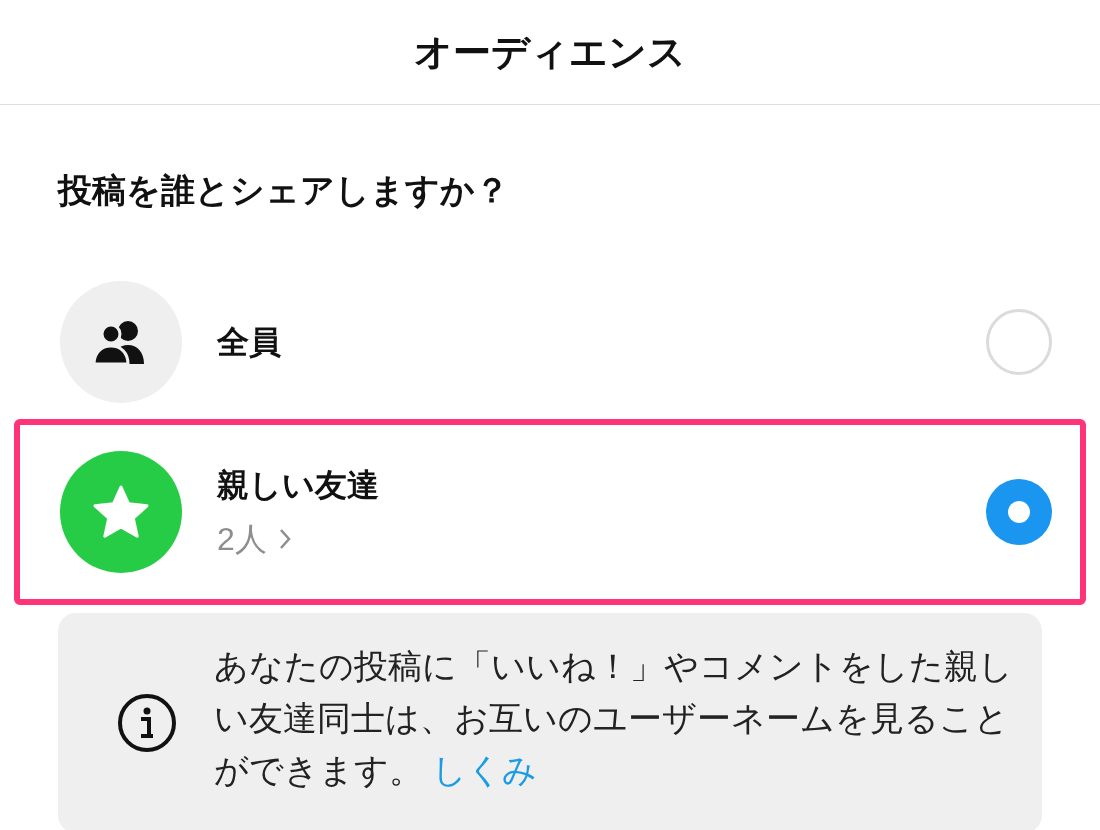 The height and width of the screenshot is (830, 1100). Describe the element at coordinates (284, 539) in the screenshot. I see `chevron-right-icon` at that location.